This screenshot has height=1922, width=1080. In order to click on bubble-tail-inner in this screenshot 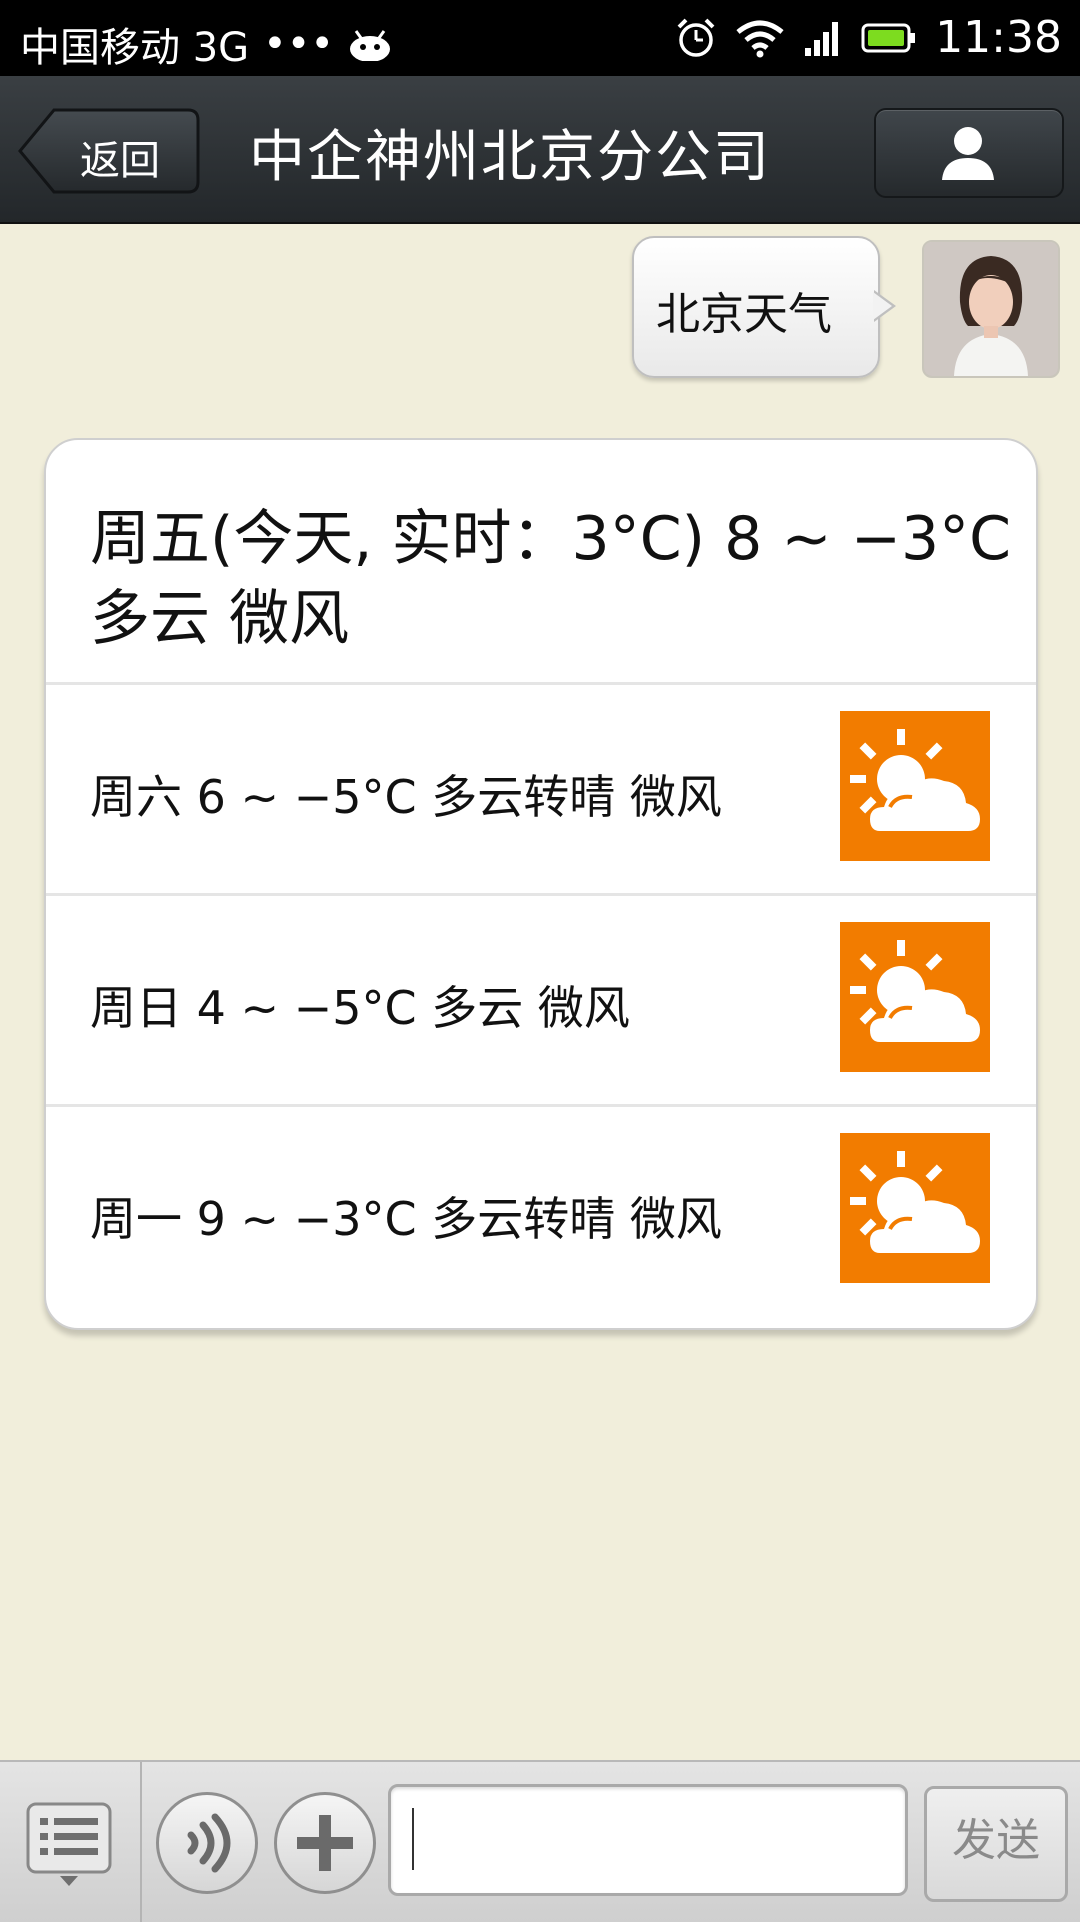, I will do `click(882, 306)`.